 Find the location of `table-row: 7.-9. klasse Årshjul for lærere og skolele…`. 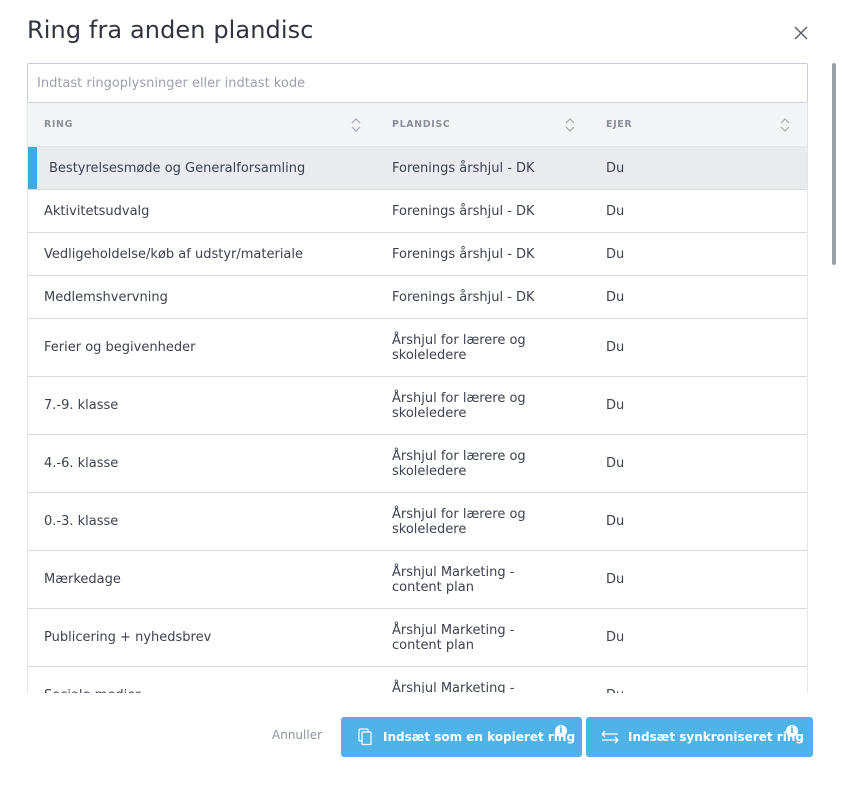

table-row: 7.-9. klasse Årshjul for lærere og skolele… is located at coordinates (417, 406).